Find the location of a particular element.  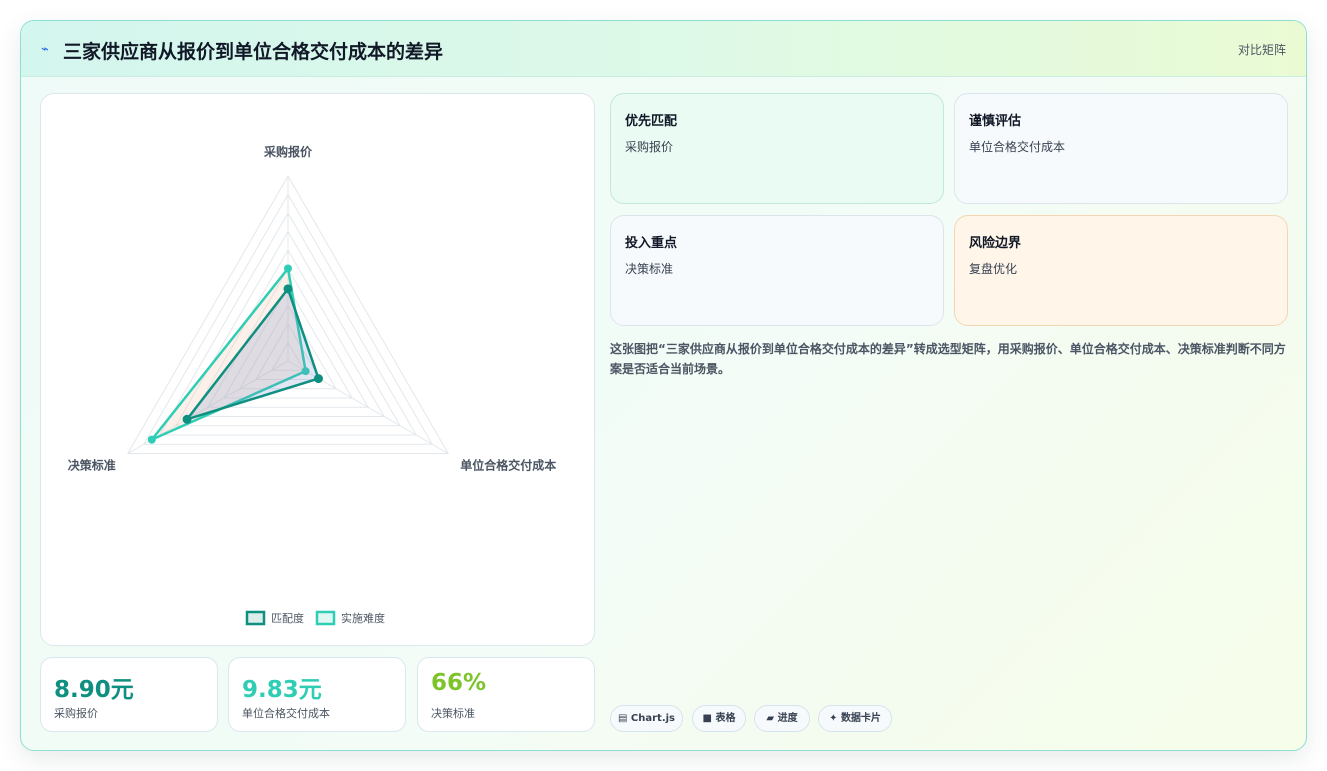

tile-title: 风险边界 is located at coordinates (995, 243).